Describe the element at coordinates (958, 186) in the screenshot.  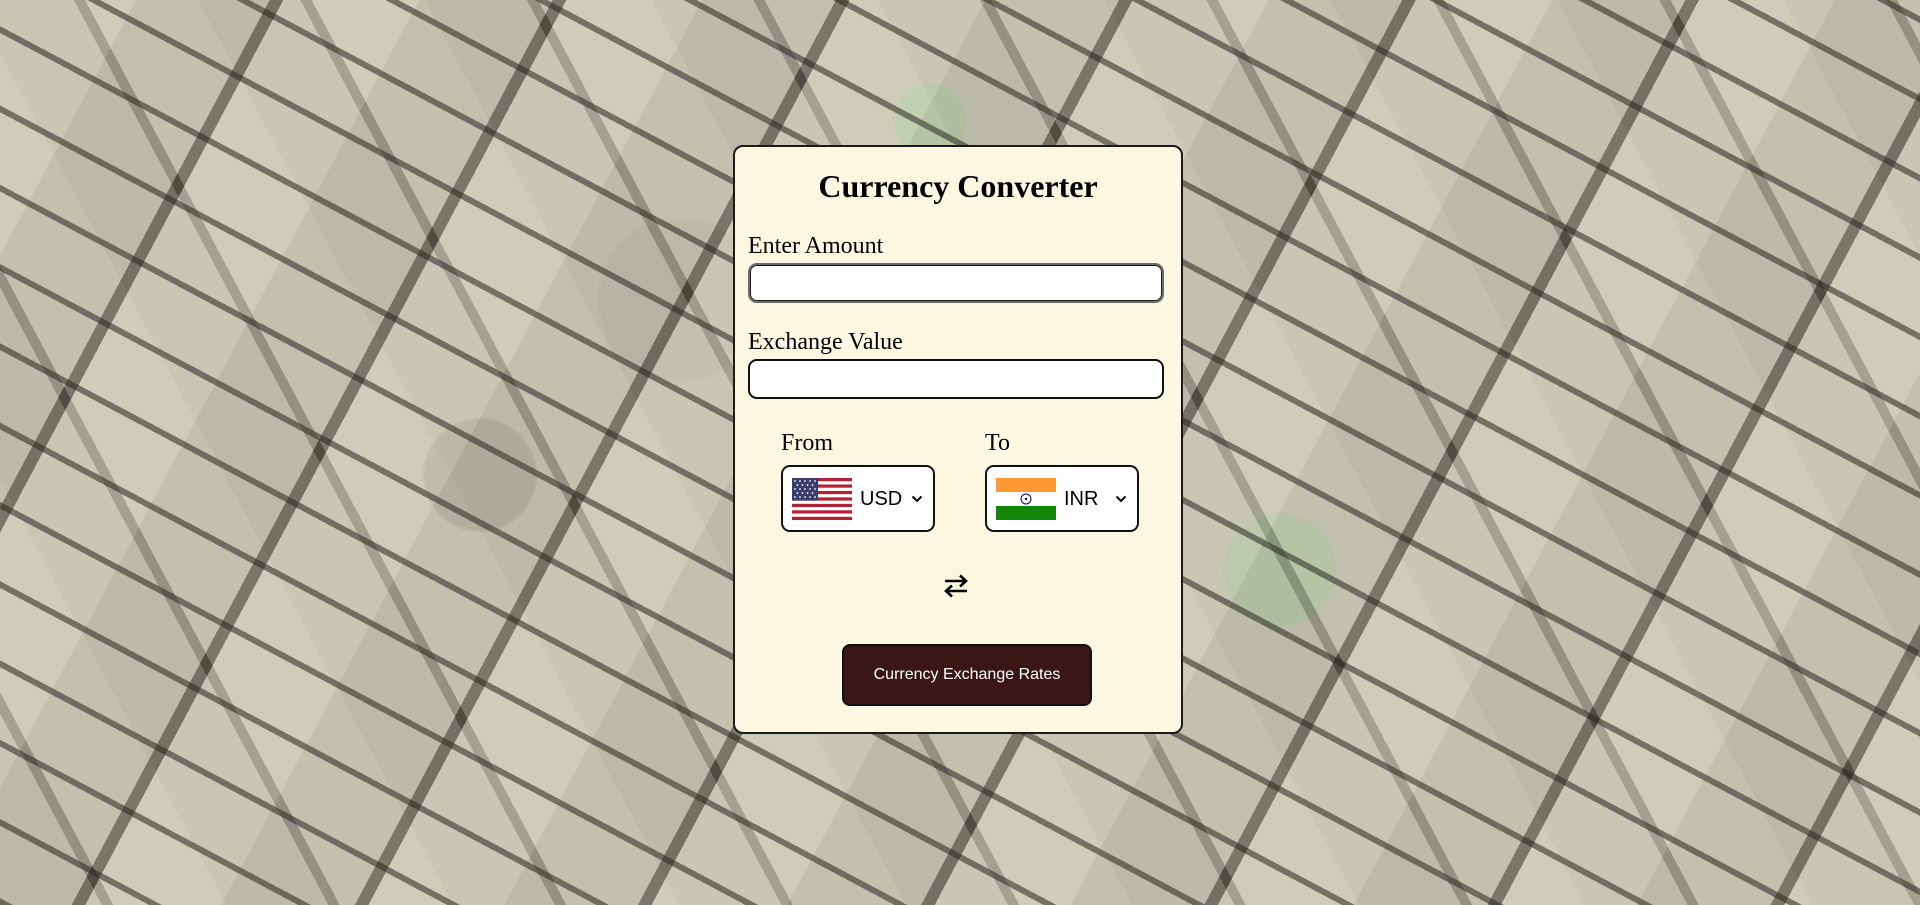
I see `page-title: Currency Converter` at that location.